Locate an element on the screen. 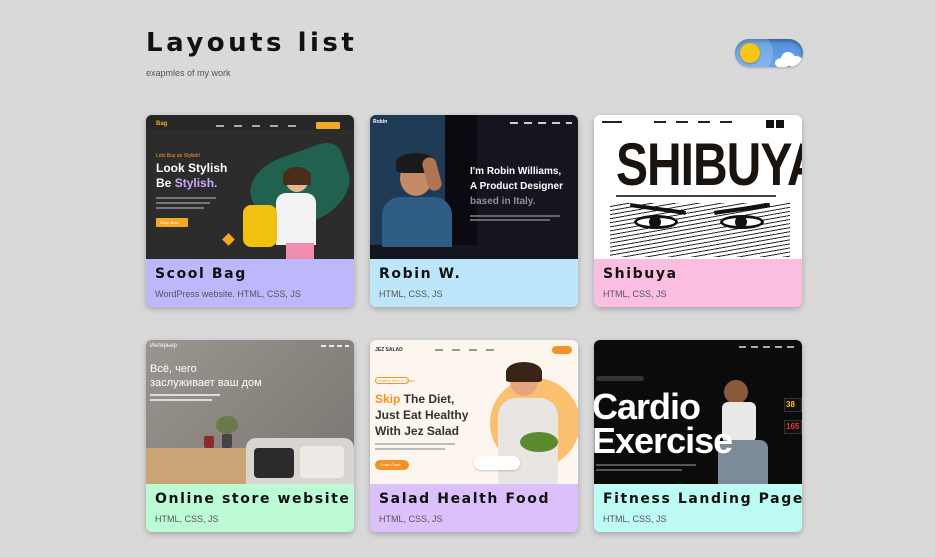 The image size is (935, 557). thumb-headline-3: With Jez Salad is located at coordinates (417, 431).